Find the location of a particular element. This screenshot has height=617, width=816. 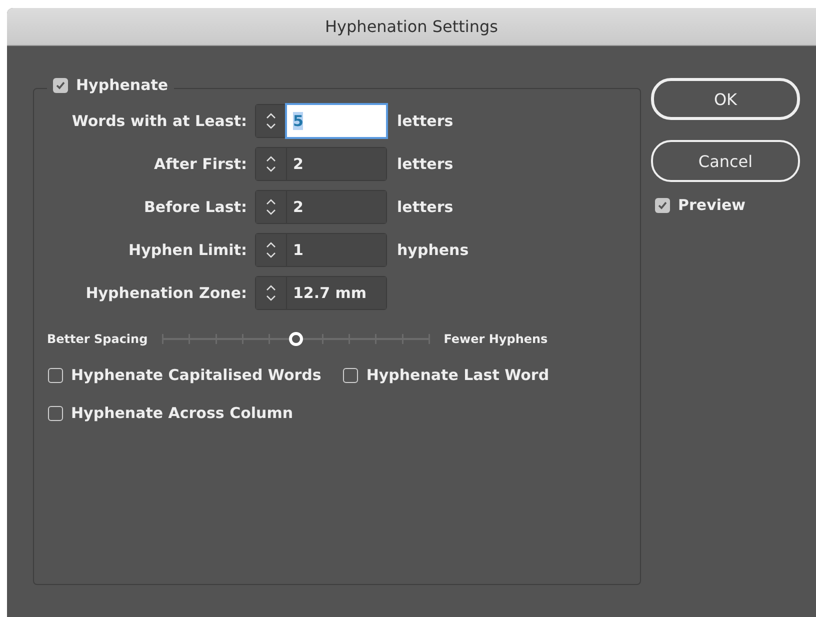

checkbox-label: Preview is located at coordinates (712, 205).